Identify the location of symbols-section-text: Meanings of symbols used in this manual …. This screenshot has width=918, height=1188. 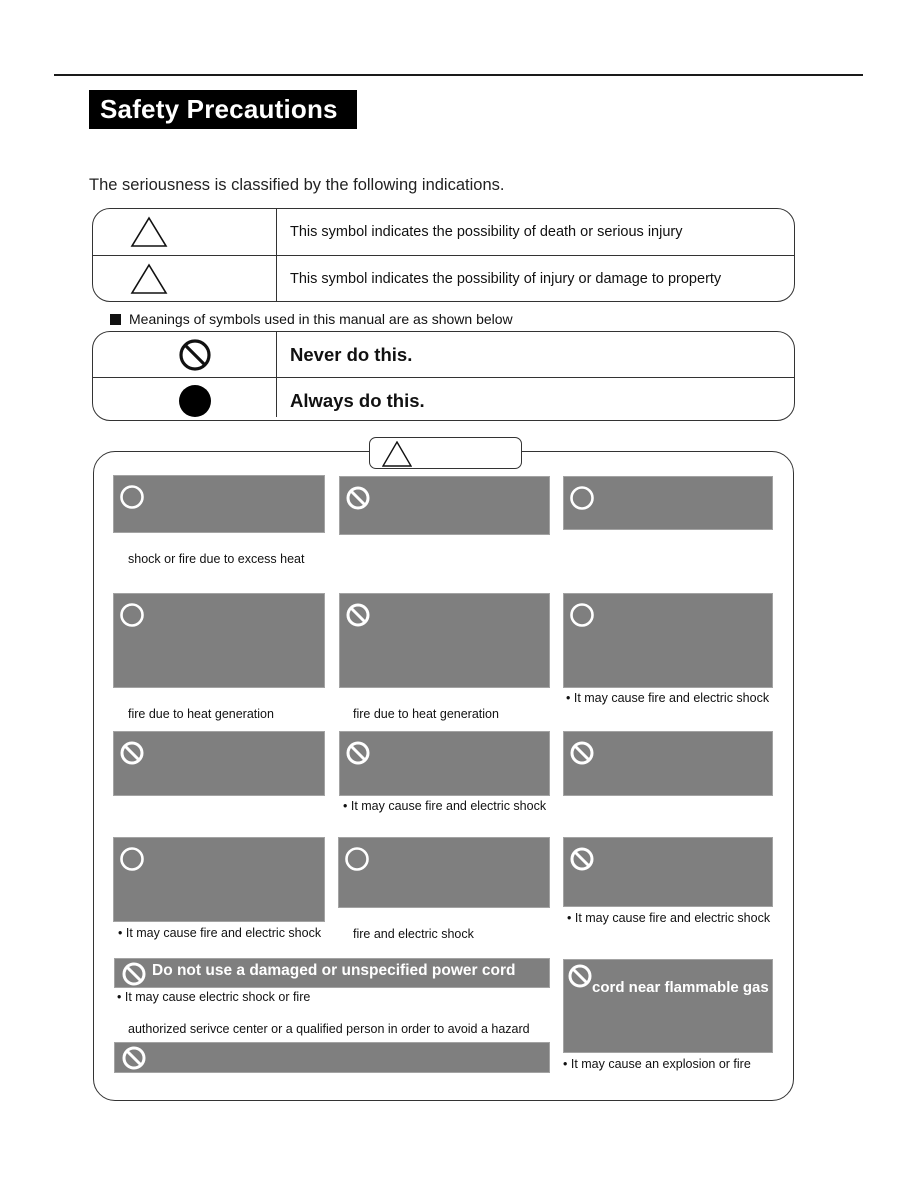
(321, 319).